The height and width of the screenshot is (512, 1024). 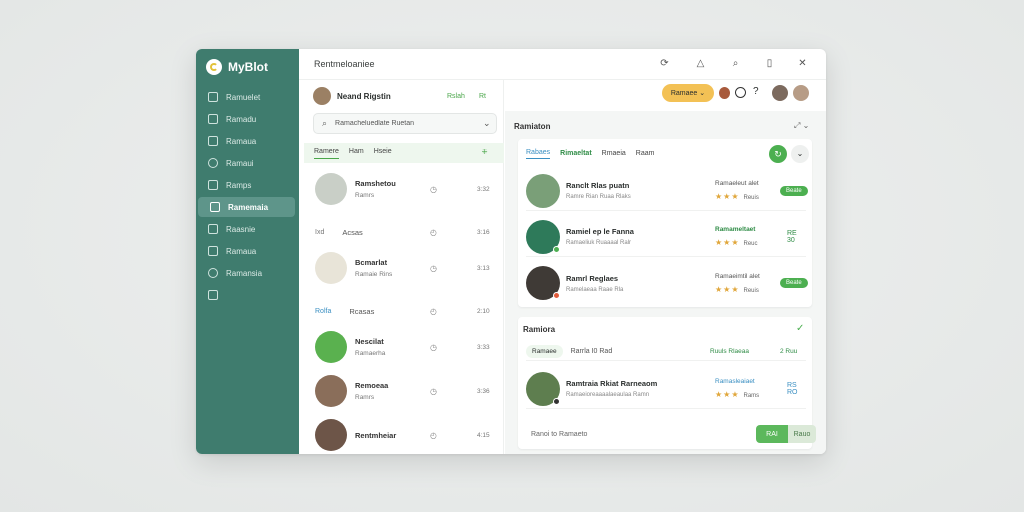 What do you see at coordinates (344, 64) in the screenshot?
I see `window-title: Rentmeloaniee` at bounding box center [344, 64].